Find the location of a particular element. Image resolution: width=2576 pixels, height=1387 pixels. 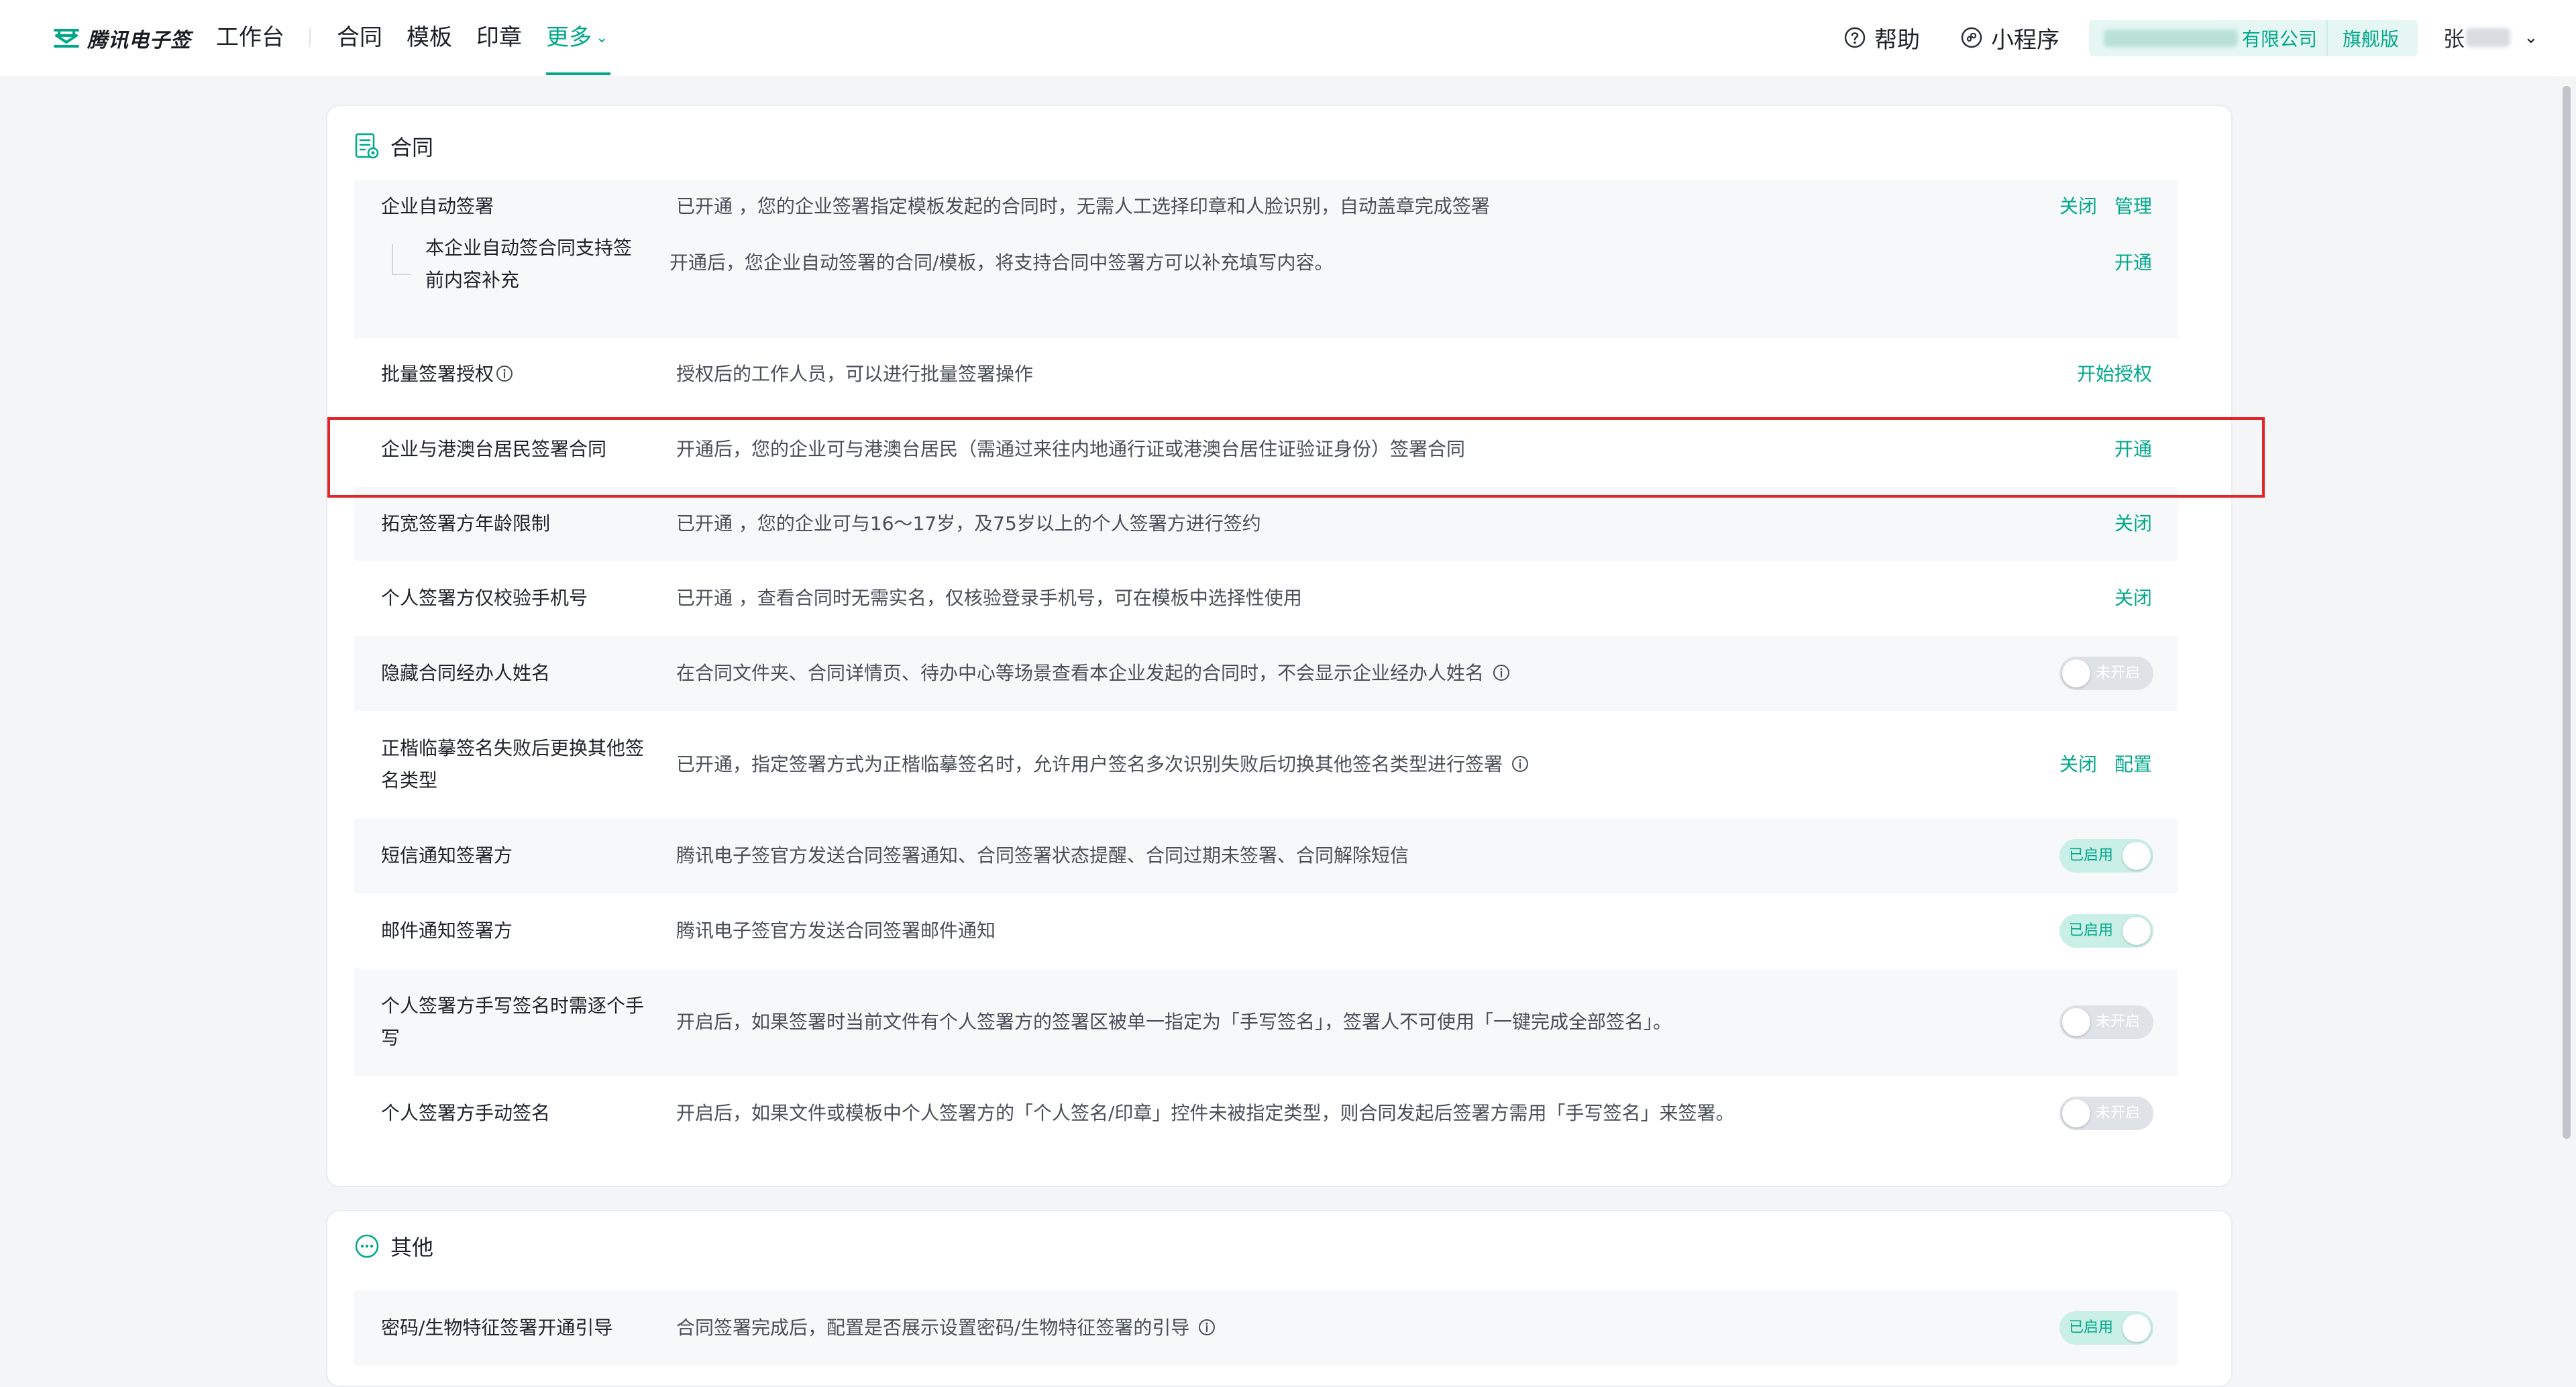

question-circle-icon is located at coordinates (1855, 37).